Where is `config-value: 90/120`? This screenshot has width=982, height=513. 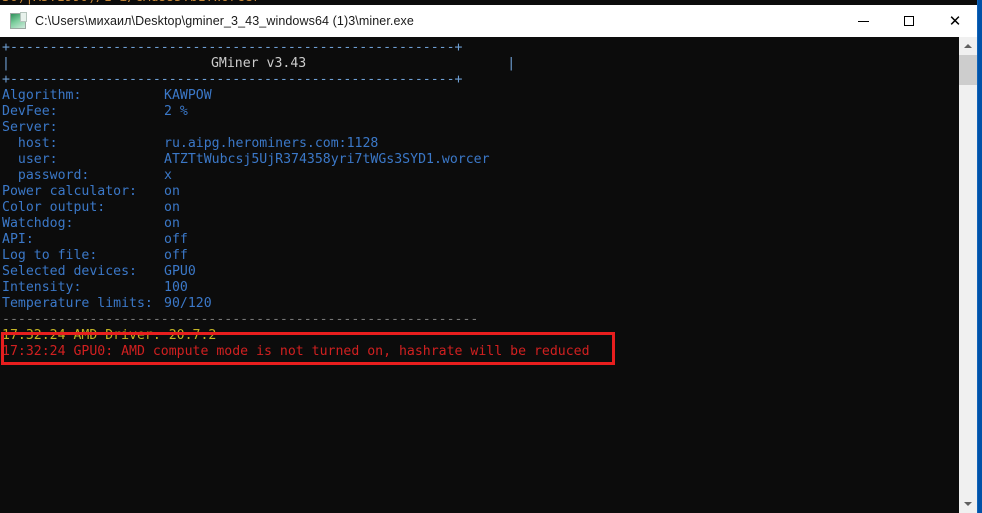 config-value: 90/120 is located at coordinates (188, 303).